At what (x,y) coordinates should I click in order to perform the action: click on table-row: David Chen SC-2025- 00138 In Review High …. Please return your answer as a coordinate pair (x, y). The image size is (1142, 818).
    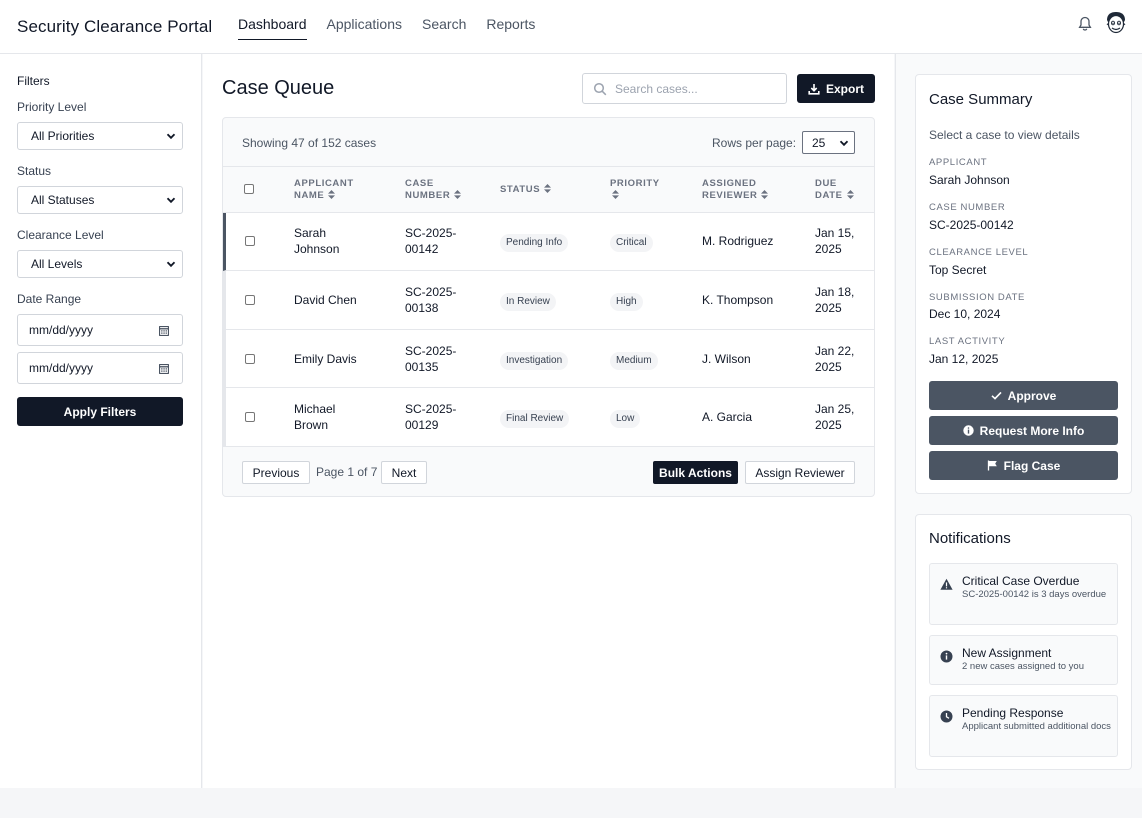
    Looking at the image, I should click on (548, 300).